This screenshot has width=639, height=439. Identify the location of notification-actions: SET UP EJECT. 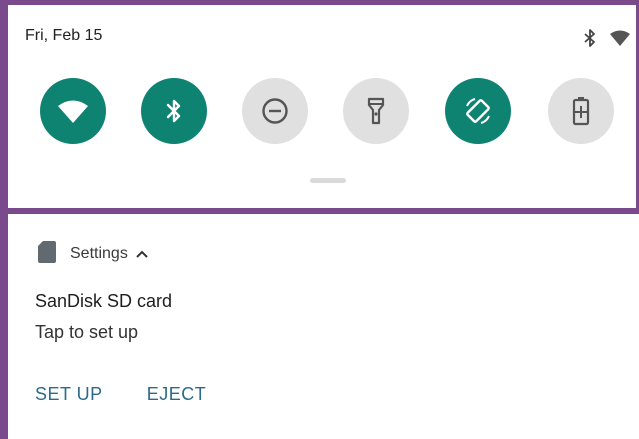
(120, 394).